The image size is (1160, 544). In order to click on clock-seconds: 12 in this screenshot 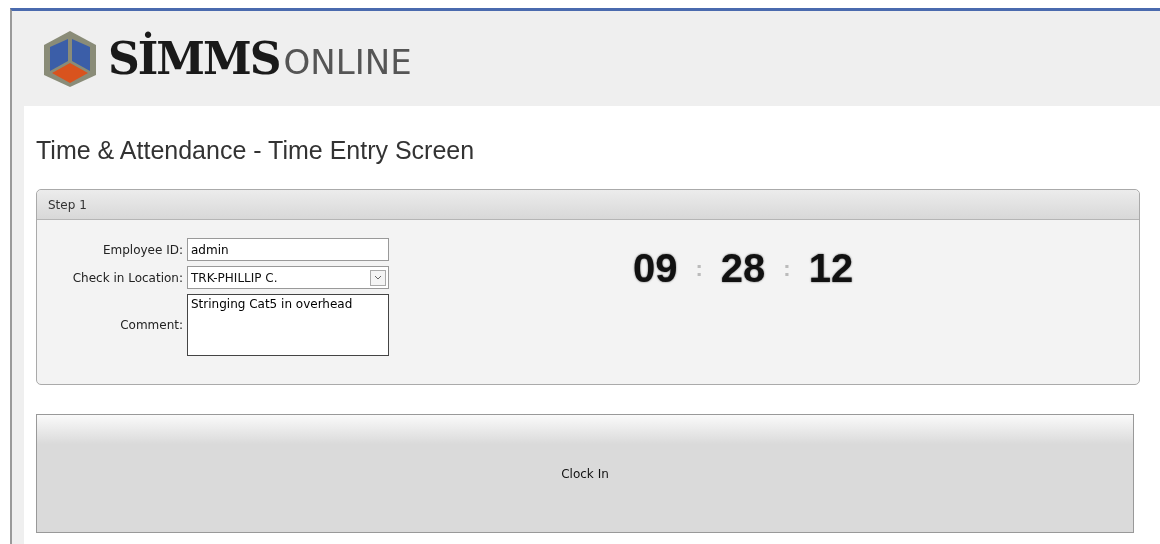, I will do `click(831, 268)`.